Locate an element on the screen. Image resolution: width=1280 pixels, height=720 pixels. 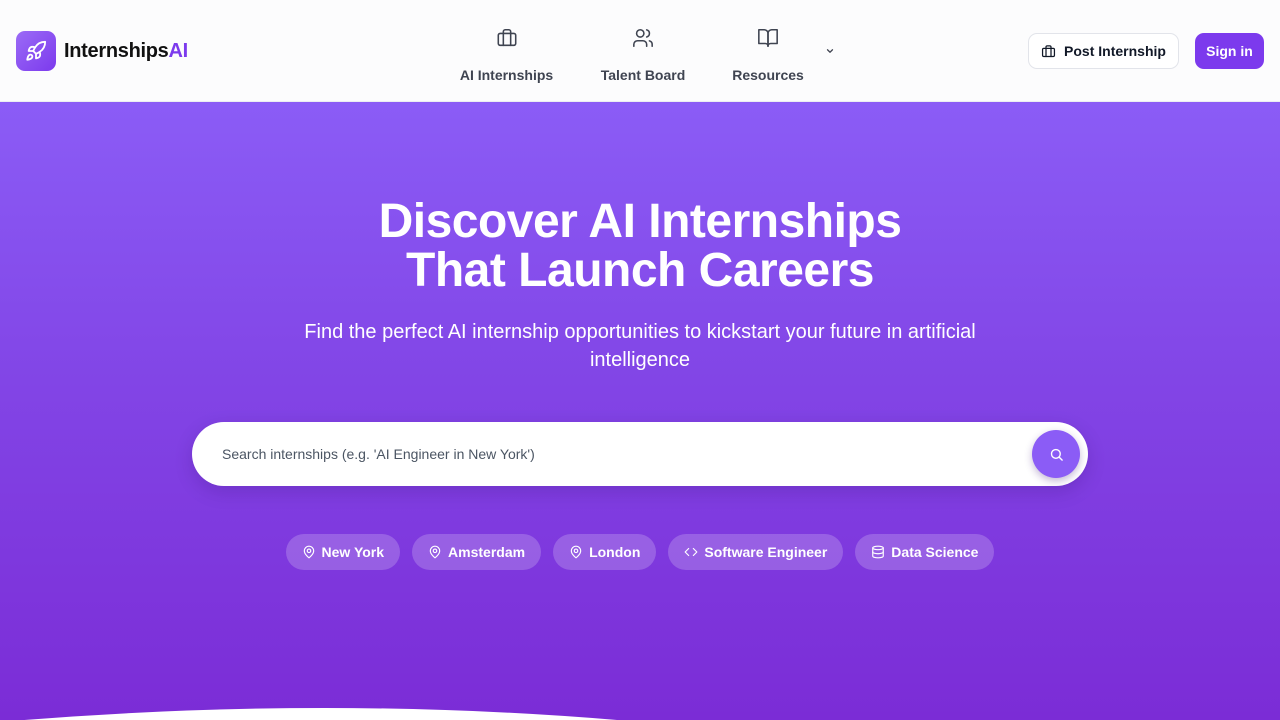
chip-data-science: Data Science is located at coordinates (925, 552).